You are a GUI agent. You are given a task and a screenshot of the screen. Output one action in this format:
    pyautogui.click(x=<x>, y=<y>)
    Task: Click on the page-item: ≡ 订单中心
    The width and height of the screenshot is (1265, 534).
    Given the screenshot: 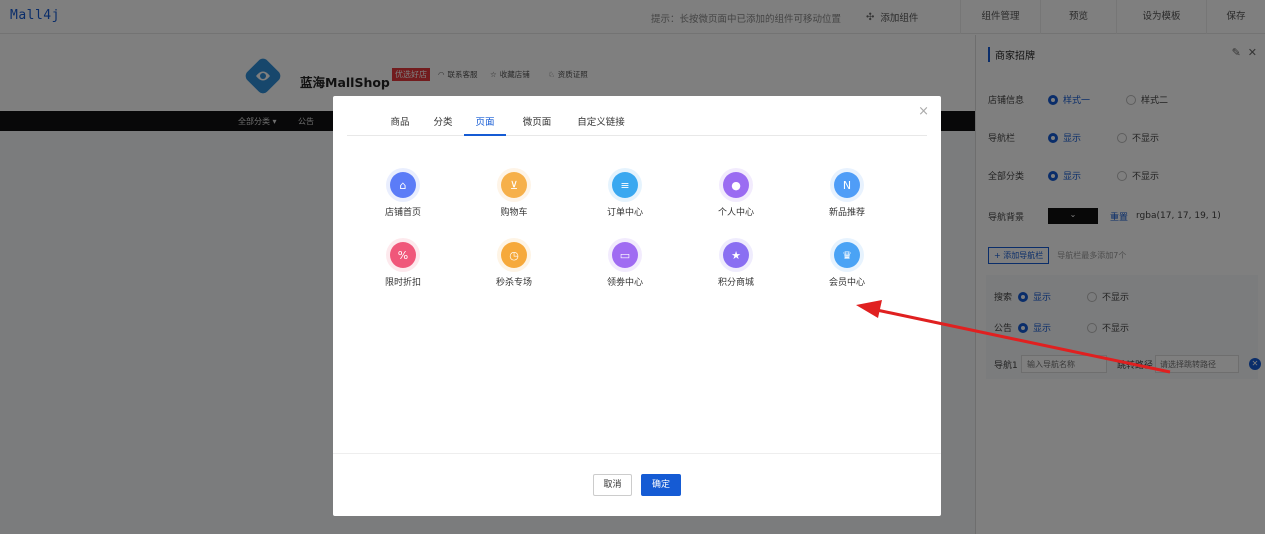 What is the action you would take?
    pyautogui.click(x=625, y=195)
    